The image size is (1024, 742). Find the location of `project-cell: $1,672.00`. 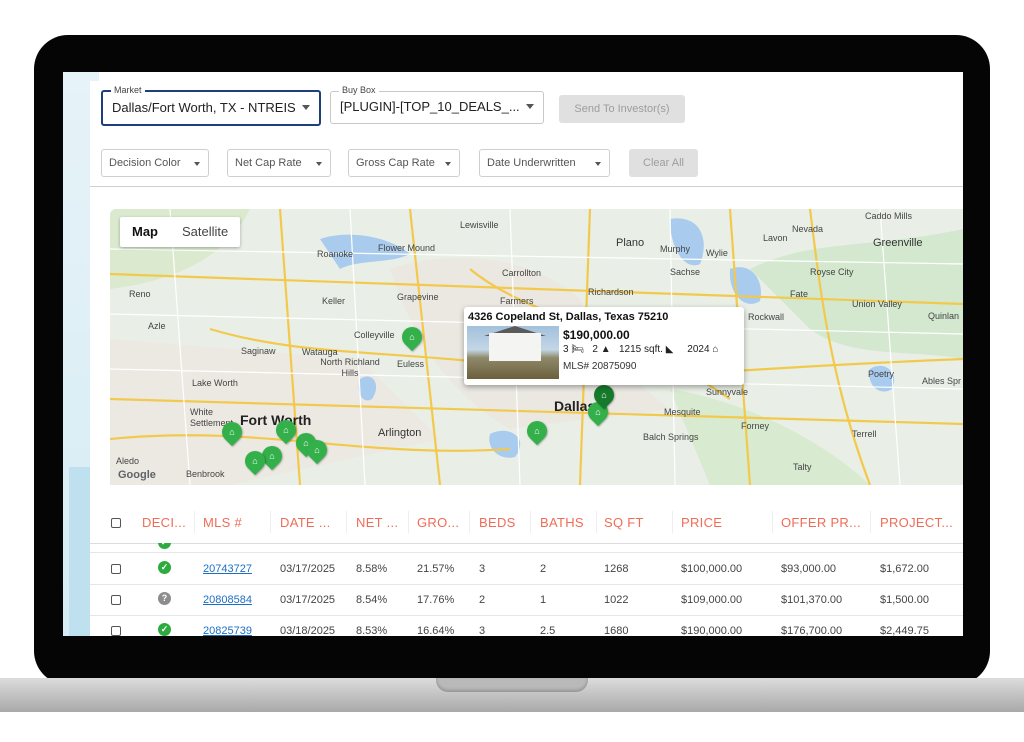

project-cell: $1,672.00 is located at coordinates (904, 569).